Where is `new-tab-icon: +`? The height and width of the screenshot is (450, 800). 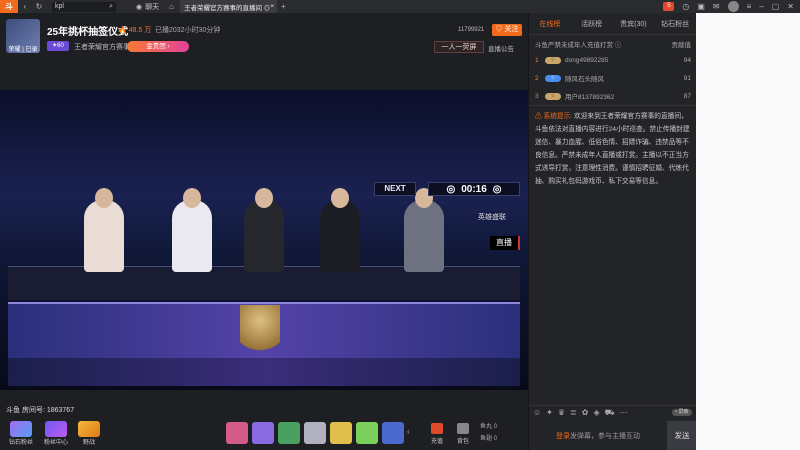
new-tab-icon: + is located at coordinates (283, 6).